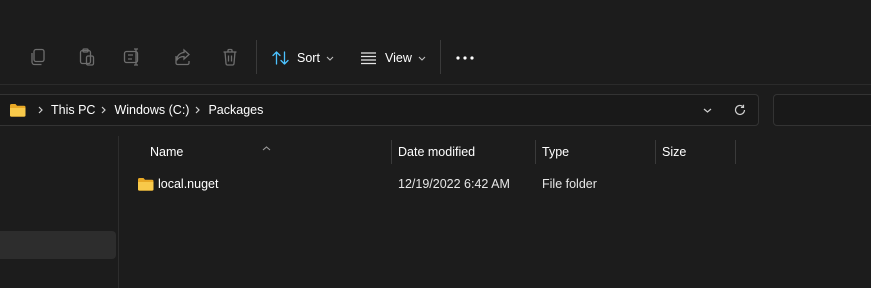 The image size is (871, 288). Describe the element at coordinates (73, 110) in the screenshot. I see `breadcrumb-this-pc: This PC` at that location.